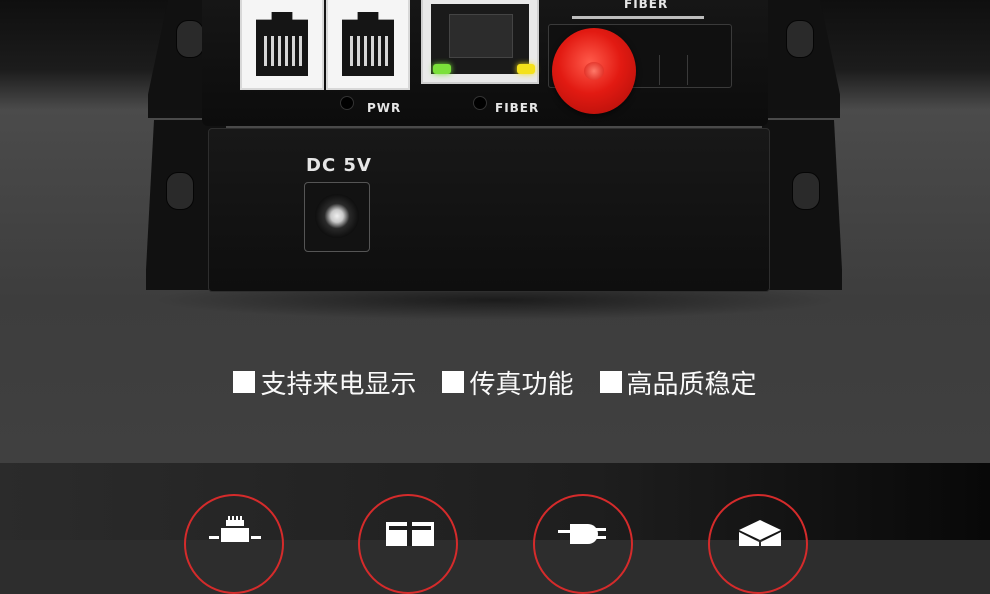 Image resolution: width=990 pixels, height=594 pixels. I want to click on fiber-top-label: FIBER, so click(646, 5).